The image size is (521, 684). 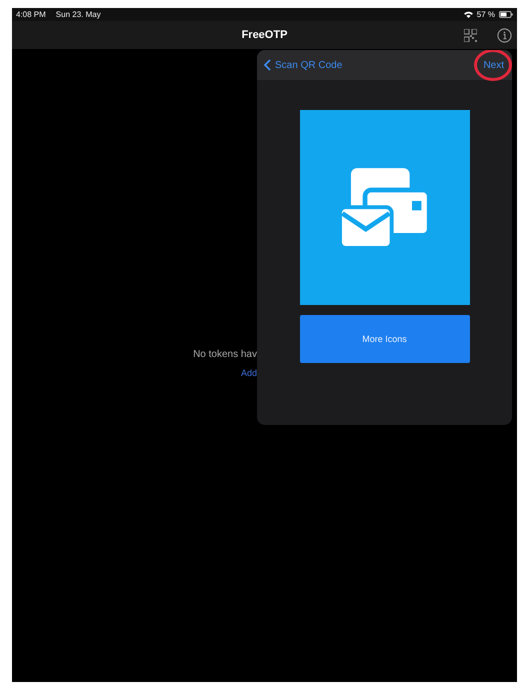 What do you see at coordinates (78, 14) in the screenshot?
I see `status-date: Sun 23. May` at bounding box center [78, 14].